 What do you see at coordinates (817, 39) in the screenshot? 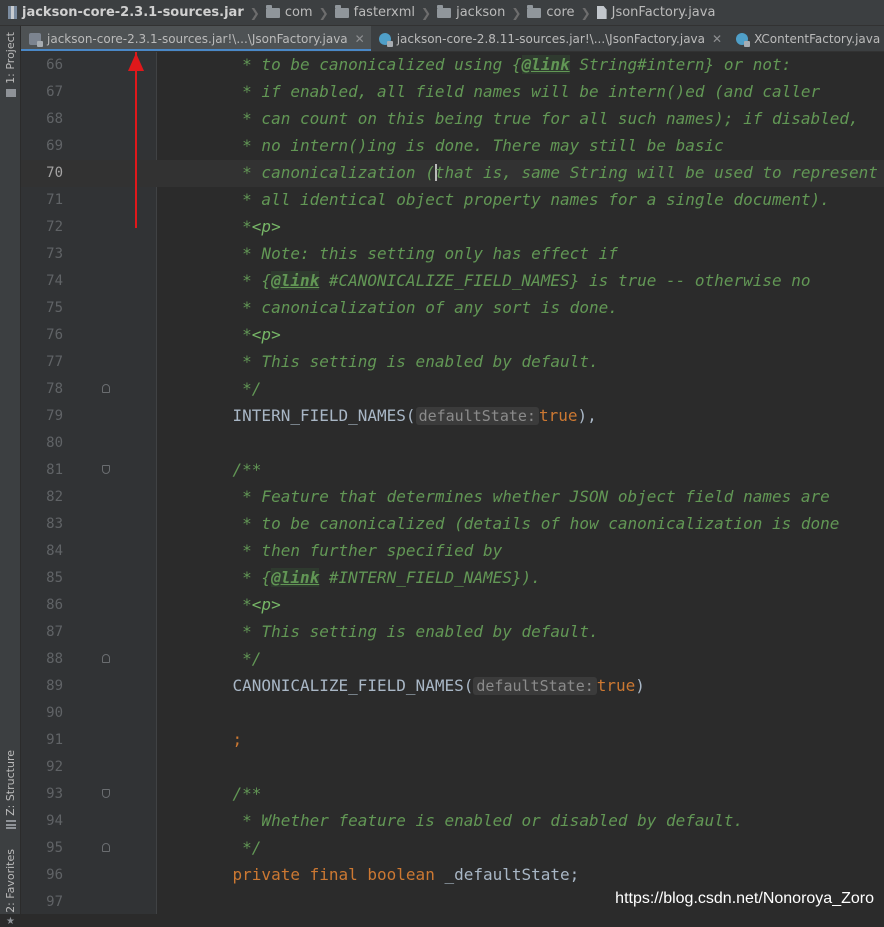
I see `tab-label: XContentFactory.java` at bounding box center [817, 39].